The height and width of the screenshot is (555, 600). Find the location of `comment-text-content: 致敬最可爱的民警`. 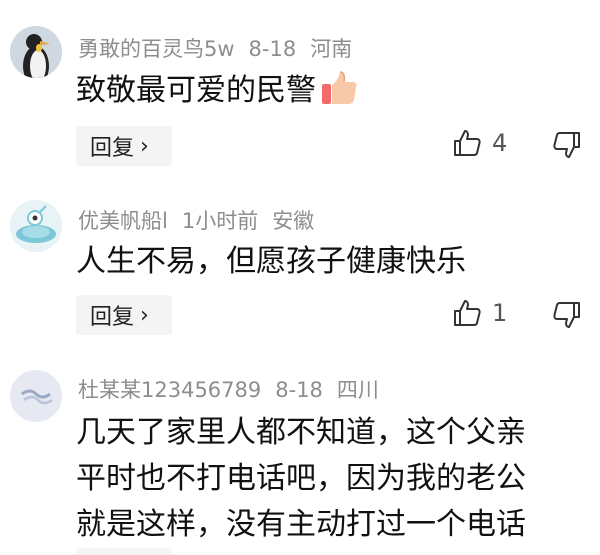

comment-text-content: 致敬最可爱的民警 is located at coordinates (196, 90).